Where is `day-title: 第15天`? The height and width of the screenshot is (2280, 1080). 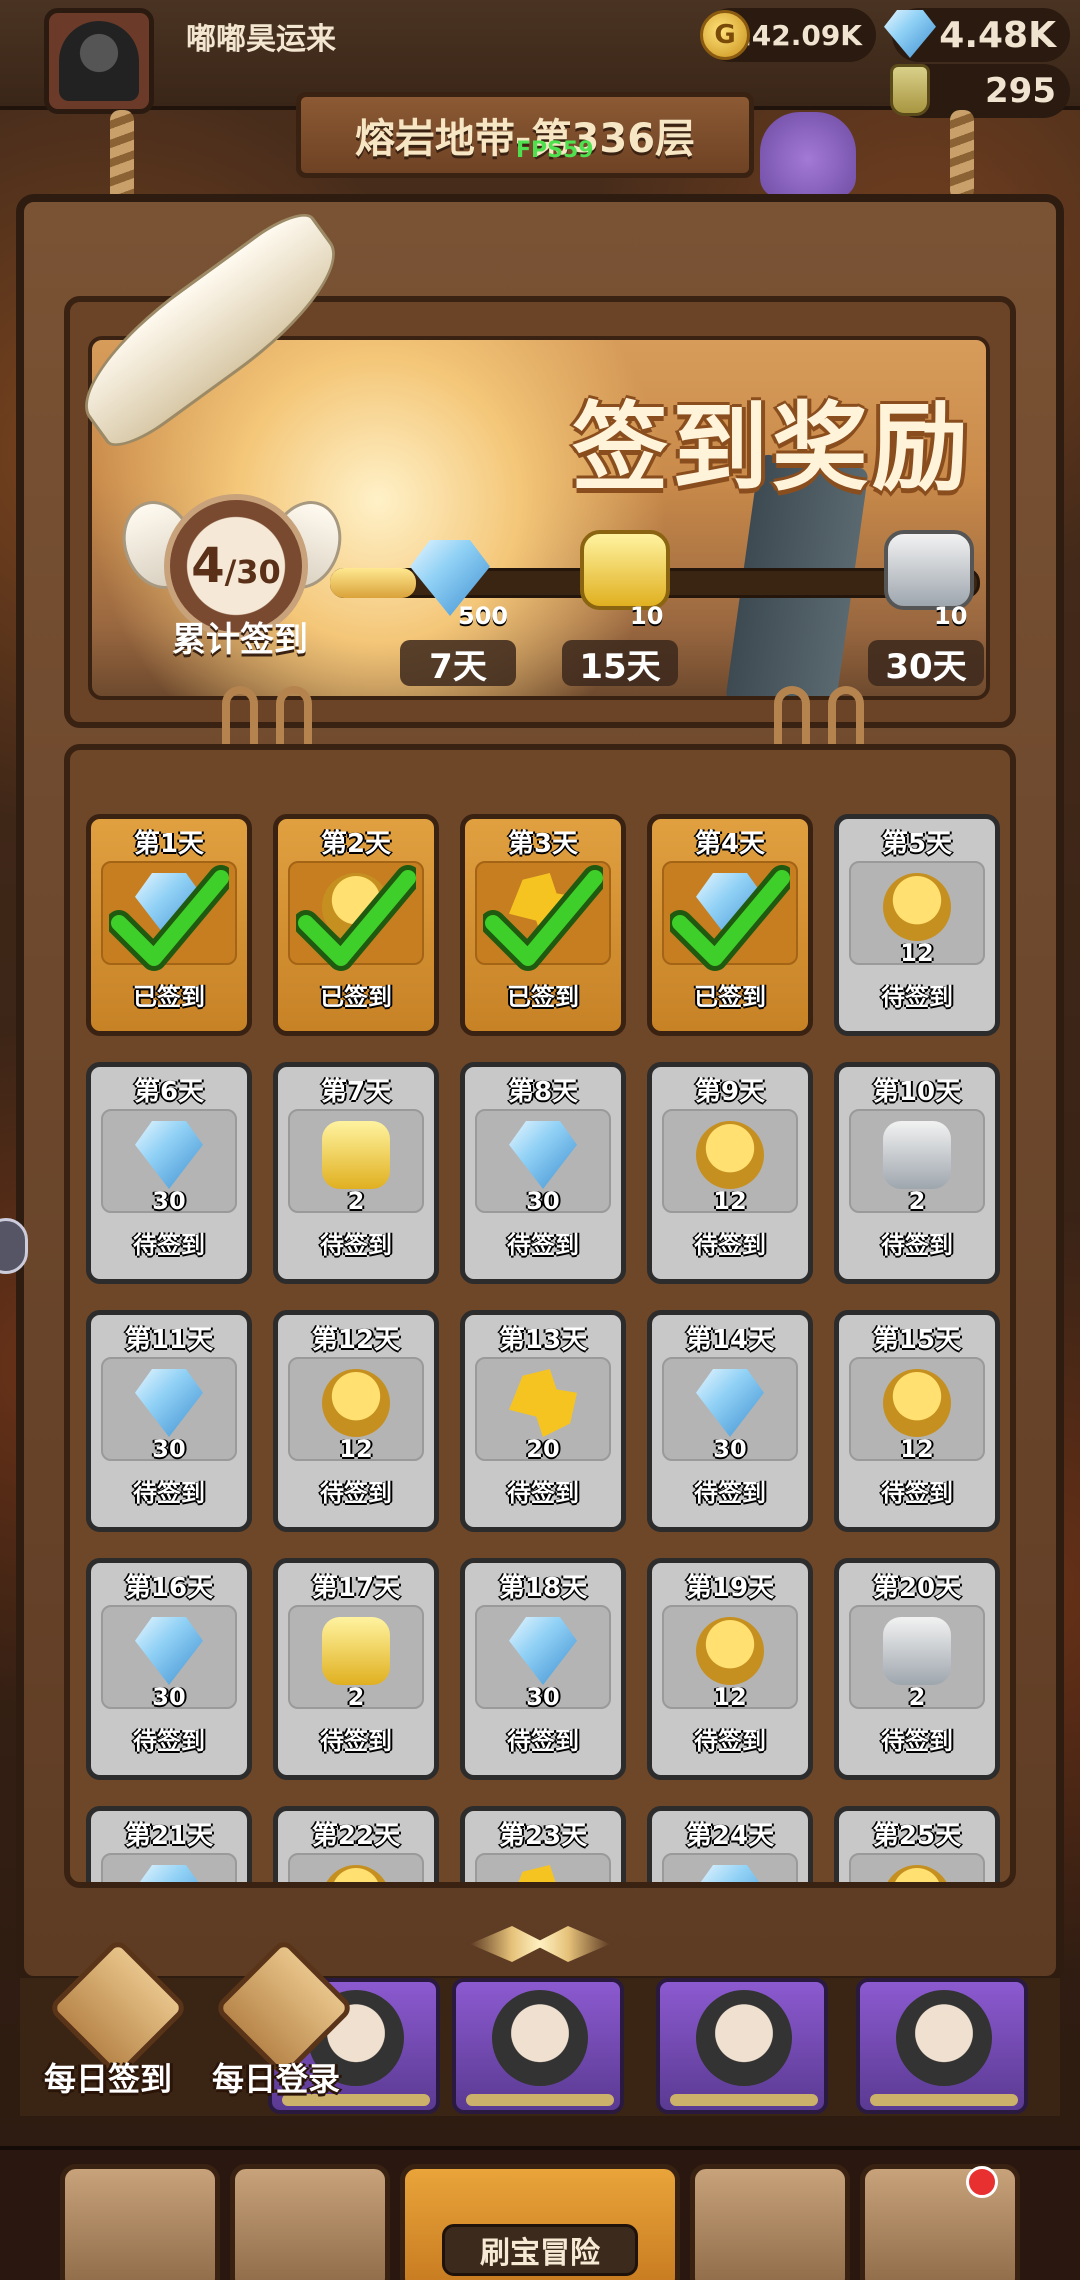
day-title: 第15天 is located at coordinates (917, 1340).